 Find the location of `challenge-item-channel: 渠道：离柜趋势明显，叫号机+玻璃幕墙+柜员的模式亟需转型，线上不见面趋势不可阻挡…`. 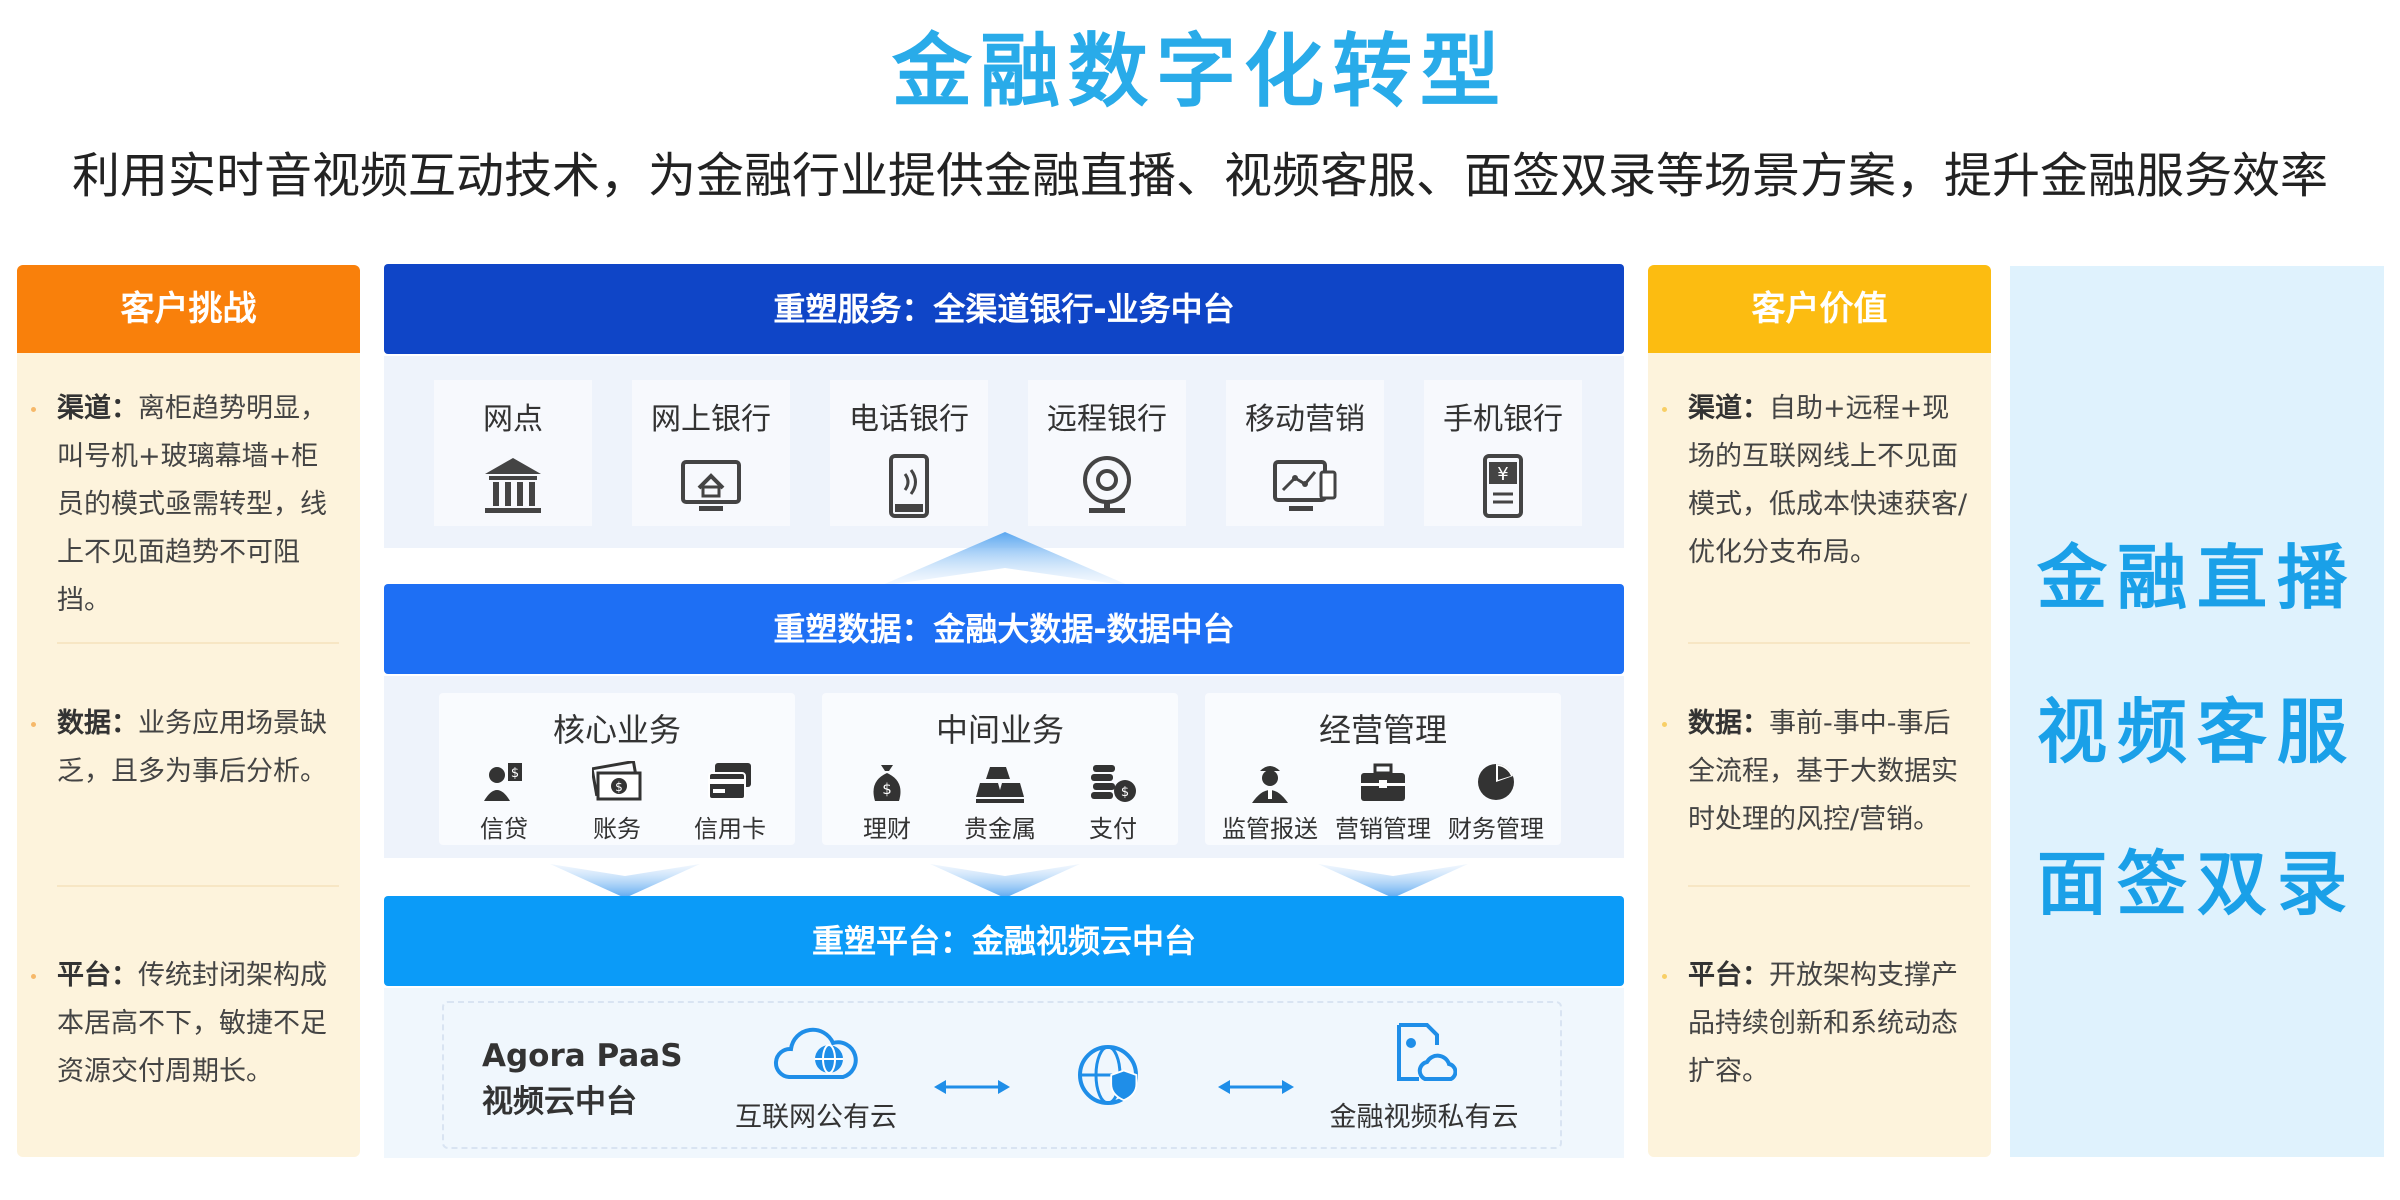

challenge-item-channel: 渠道：离柜趋势明显，叫号机+玻璃幕墙+柜员的模式亟需转型，线上不见面趋势不可阻挡… is located at coordinates (185, 505).